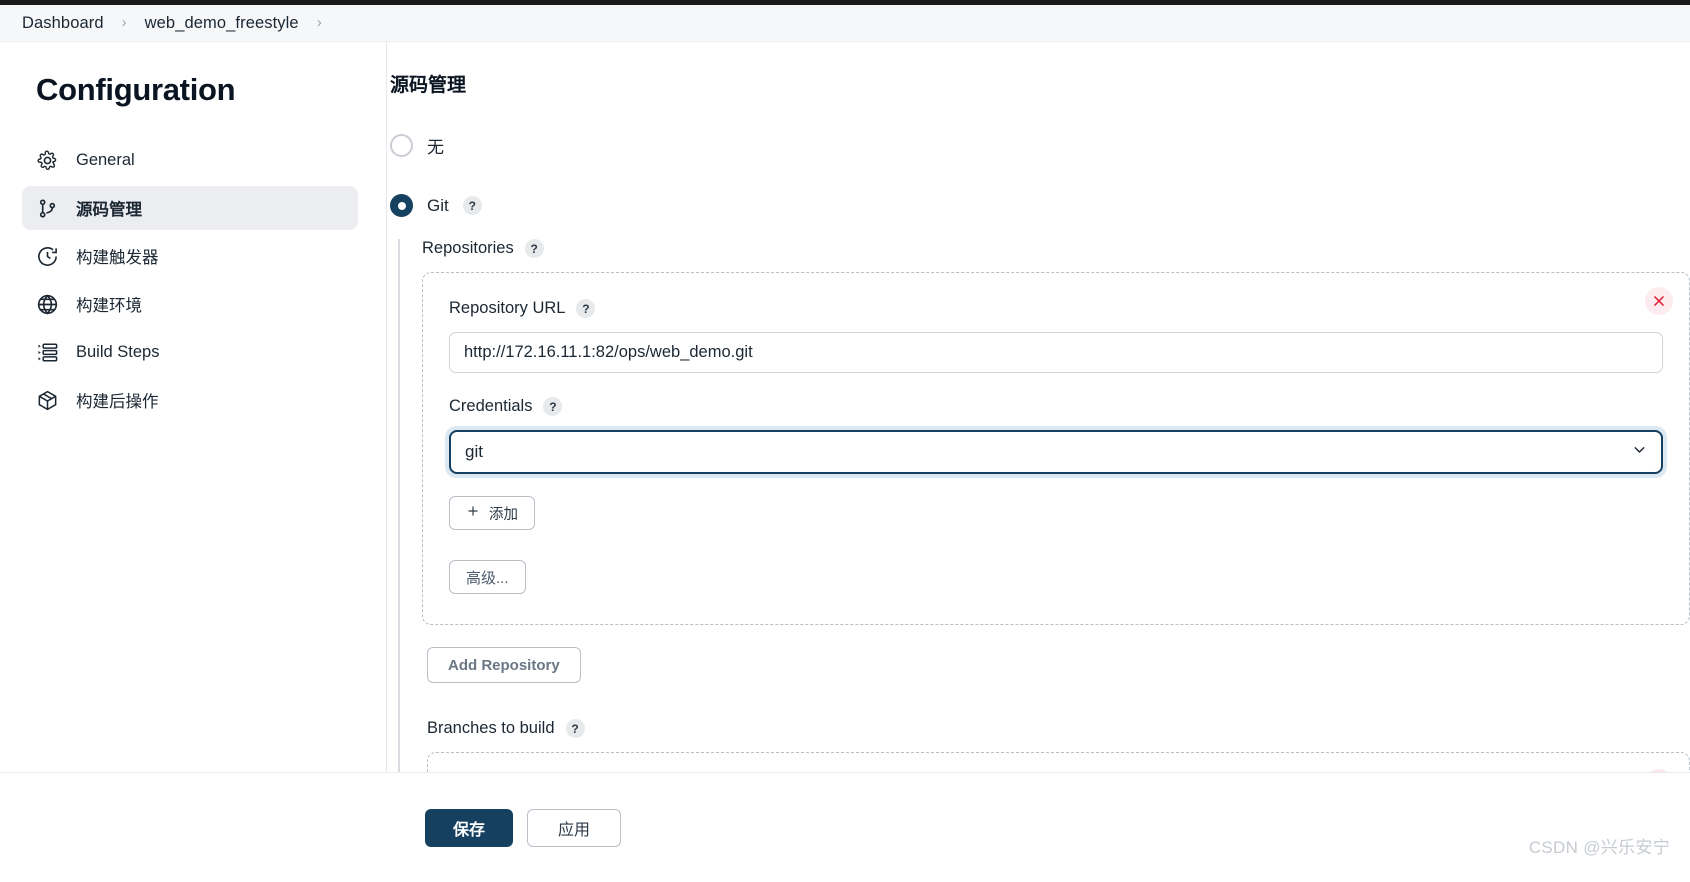 The image size is (1690, 882). What do you see at coordinates (574, 827) in the screenshot?
I see `apply-button: 应用` at bounding box center [574, 827].